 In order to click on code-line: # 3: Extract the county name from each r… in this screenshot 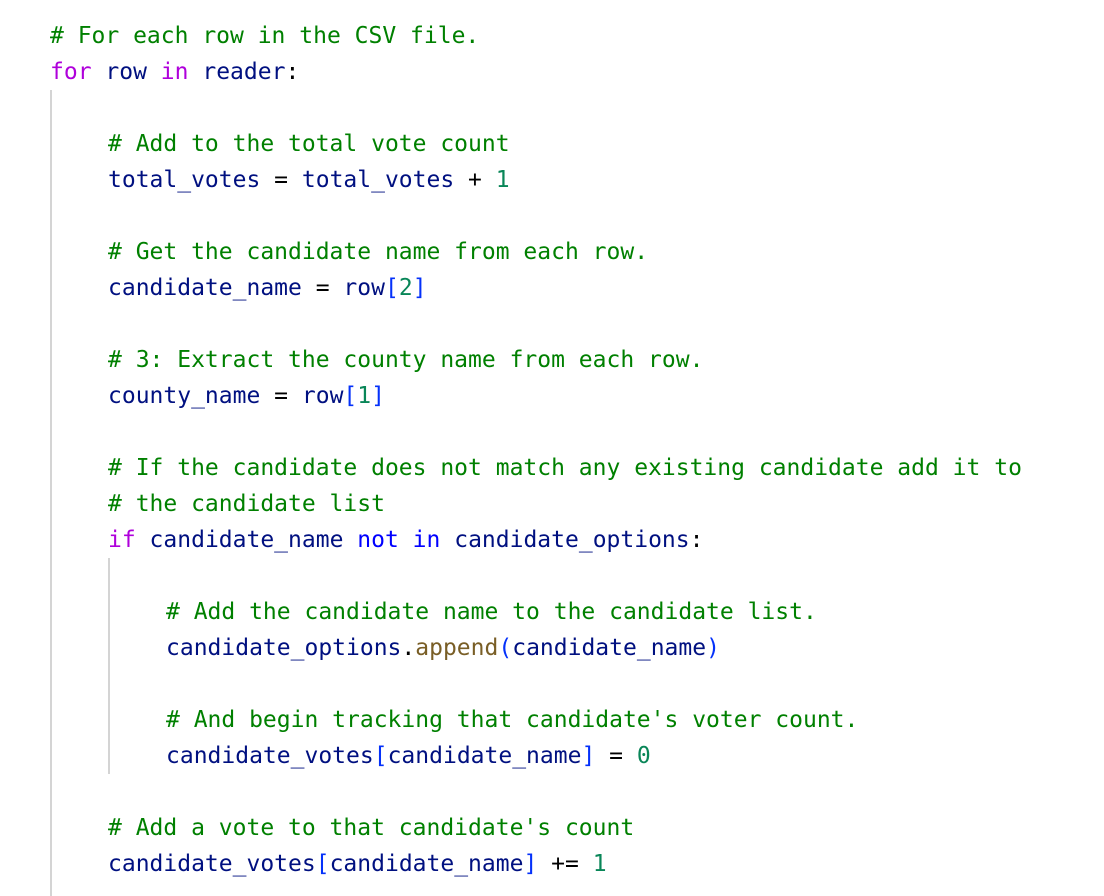, I will do `click(405, 360)`.